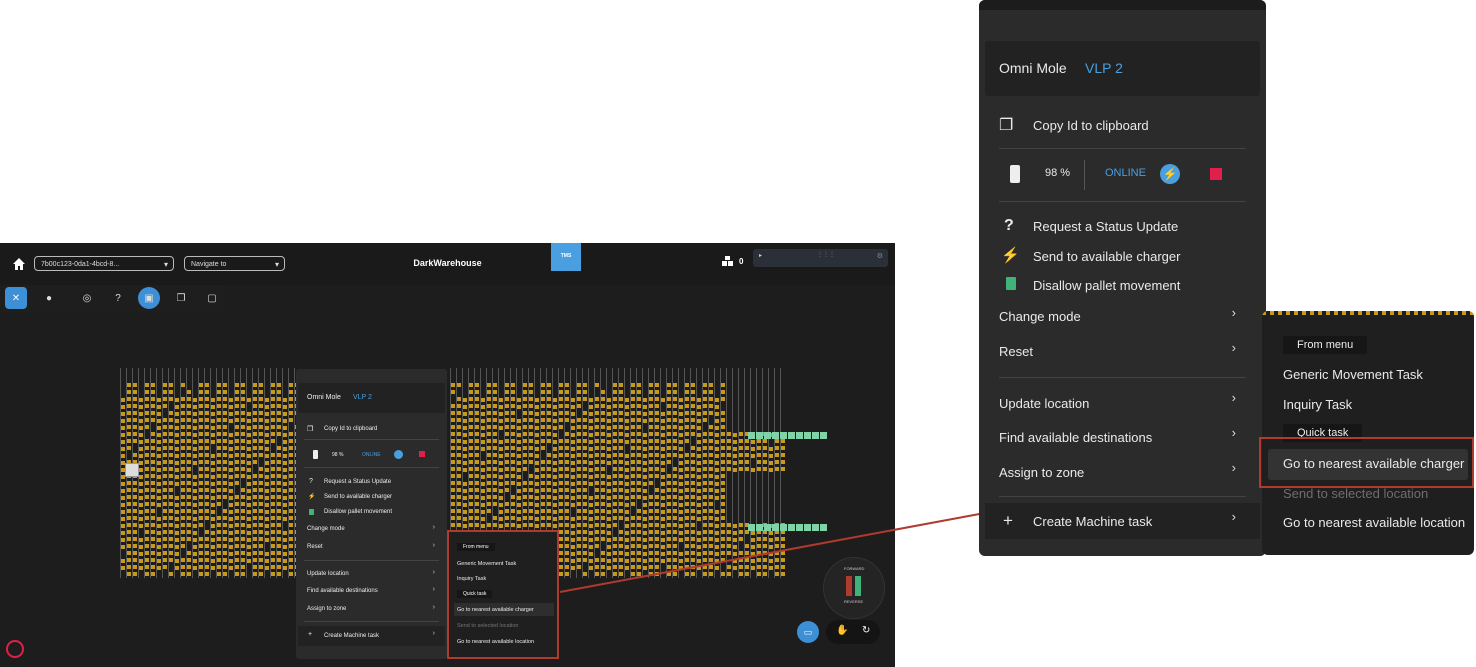  Describe the element at coordinates (1010, 255) in the screenshot. I see `bolt-icon: ⚡` at that location.